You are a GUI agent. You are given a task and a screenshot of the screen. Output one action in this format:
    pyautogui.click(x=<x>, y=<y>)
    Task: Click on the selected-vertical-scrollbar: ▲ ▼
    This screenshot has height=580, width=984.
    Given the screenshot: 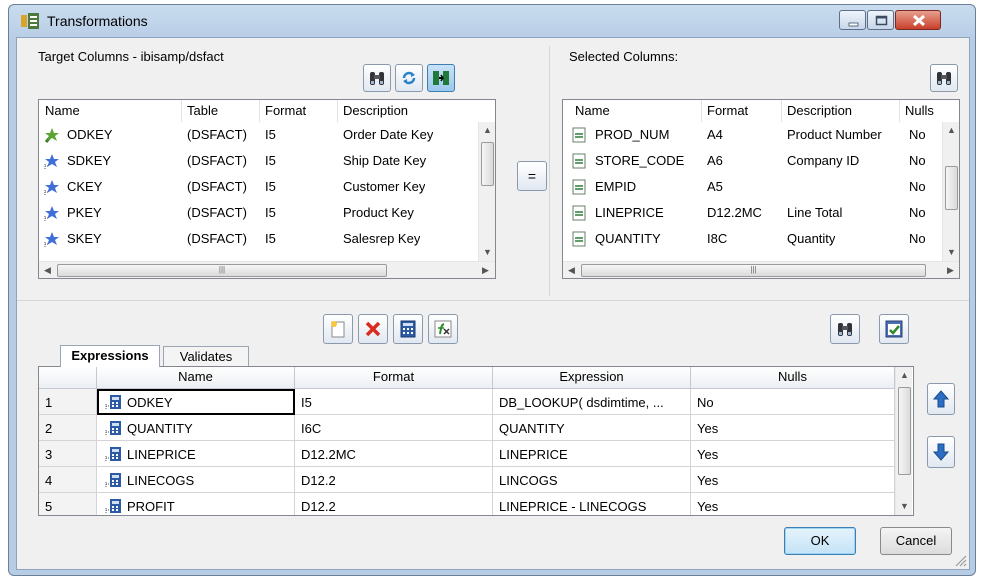 What is the action you would take?
    pyautogui.click(x=950, y=191)
    